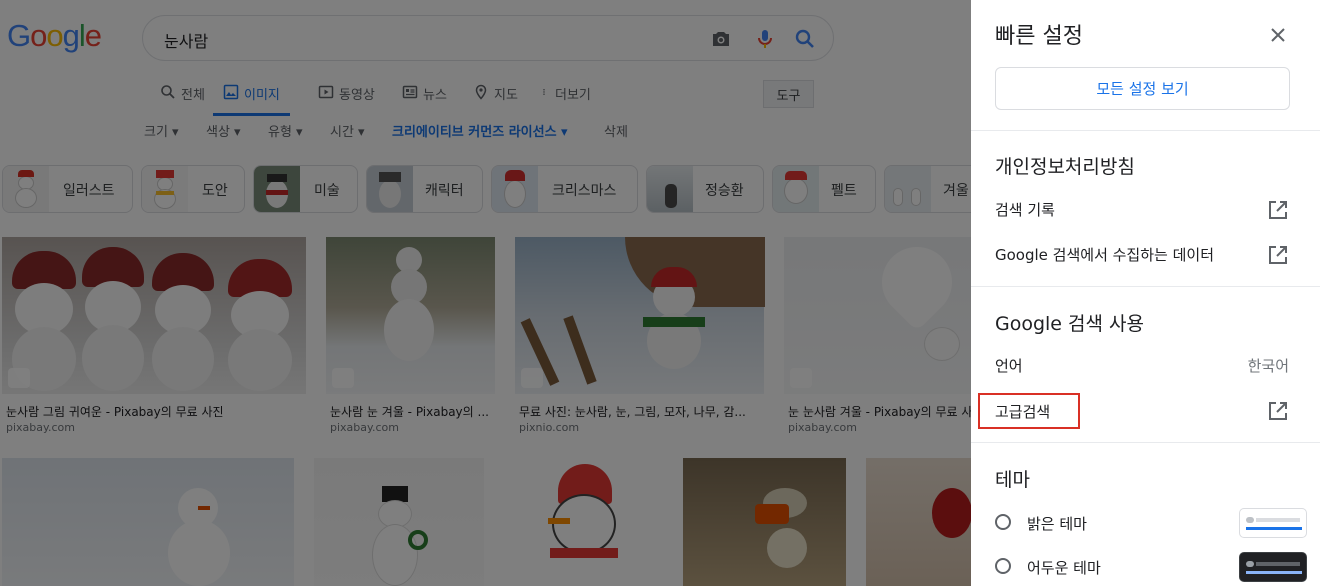  Describe the element at coordinates (1057, 523) in the screenshot. I see `light-theme-label: 밝은 테마` at that location.